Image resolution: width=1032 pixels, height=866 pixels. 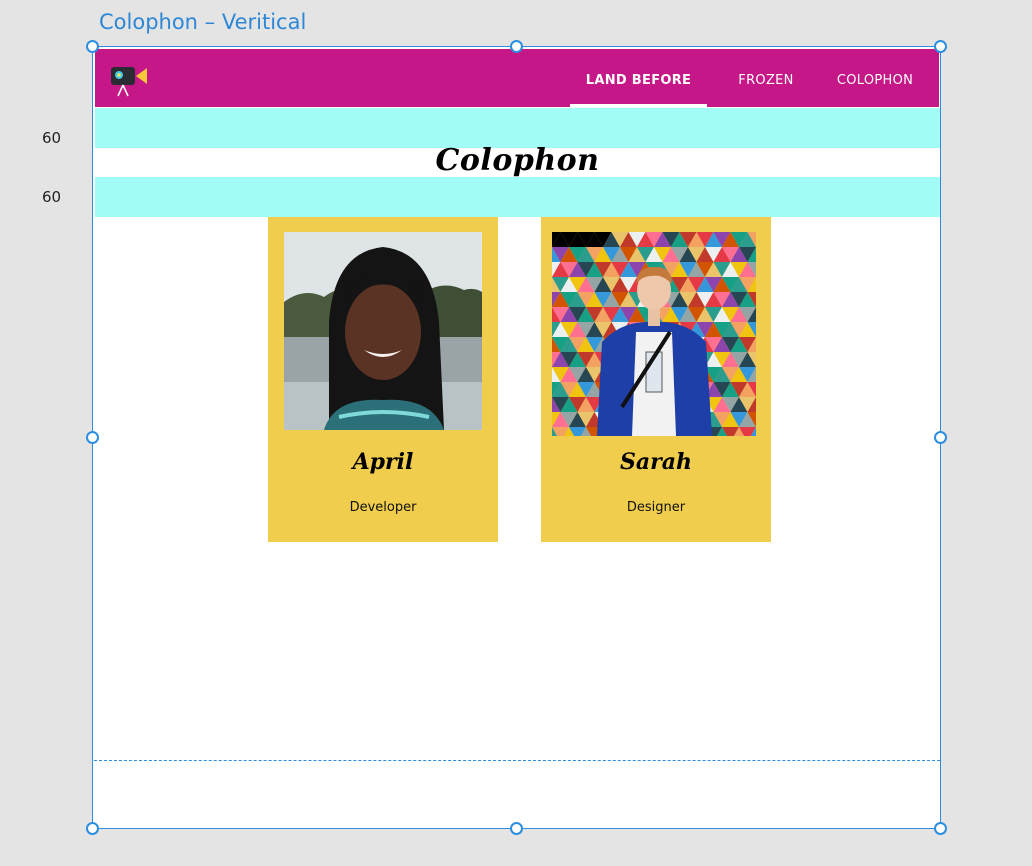 What do you see at coordinates (656, 462) in the screenshot?
I see `team-member-name: Sarah` at bounding box center [656, 462].